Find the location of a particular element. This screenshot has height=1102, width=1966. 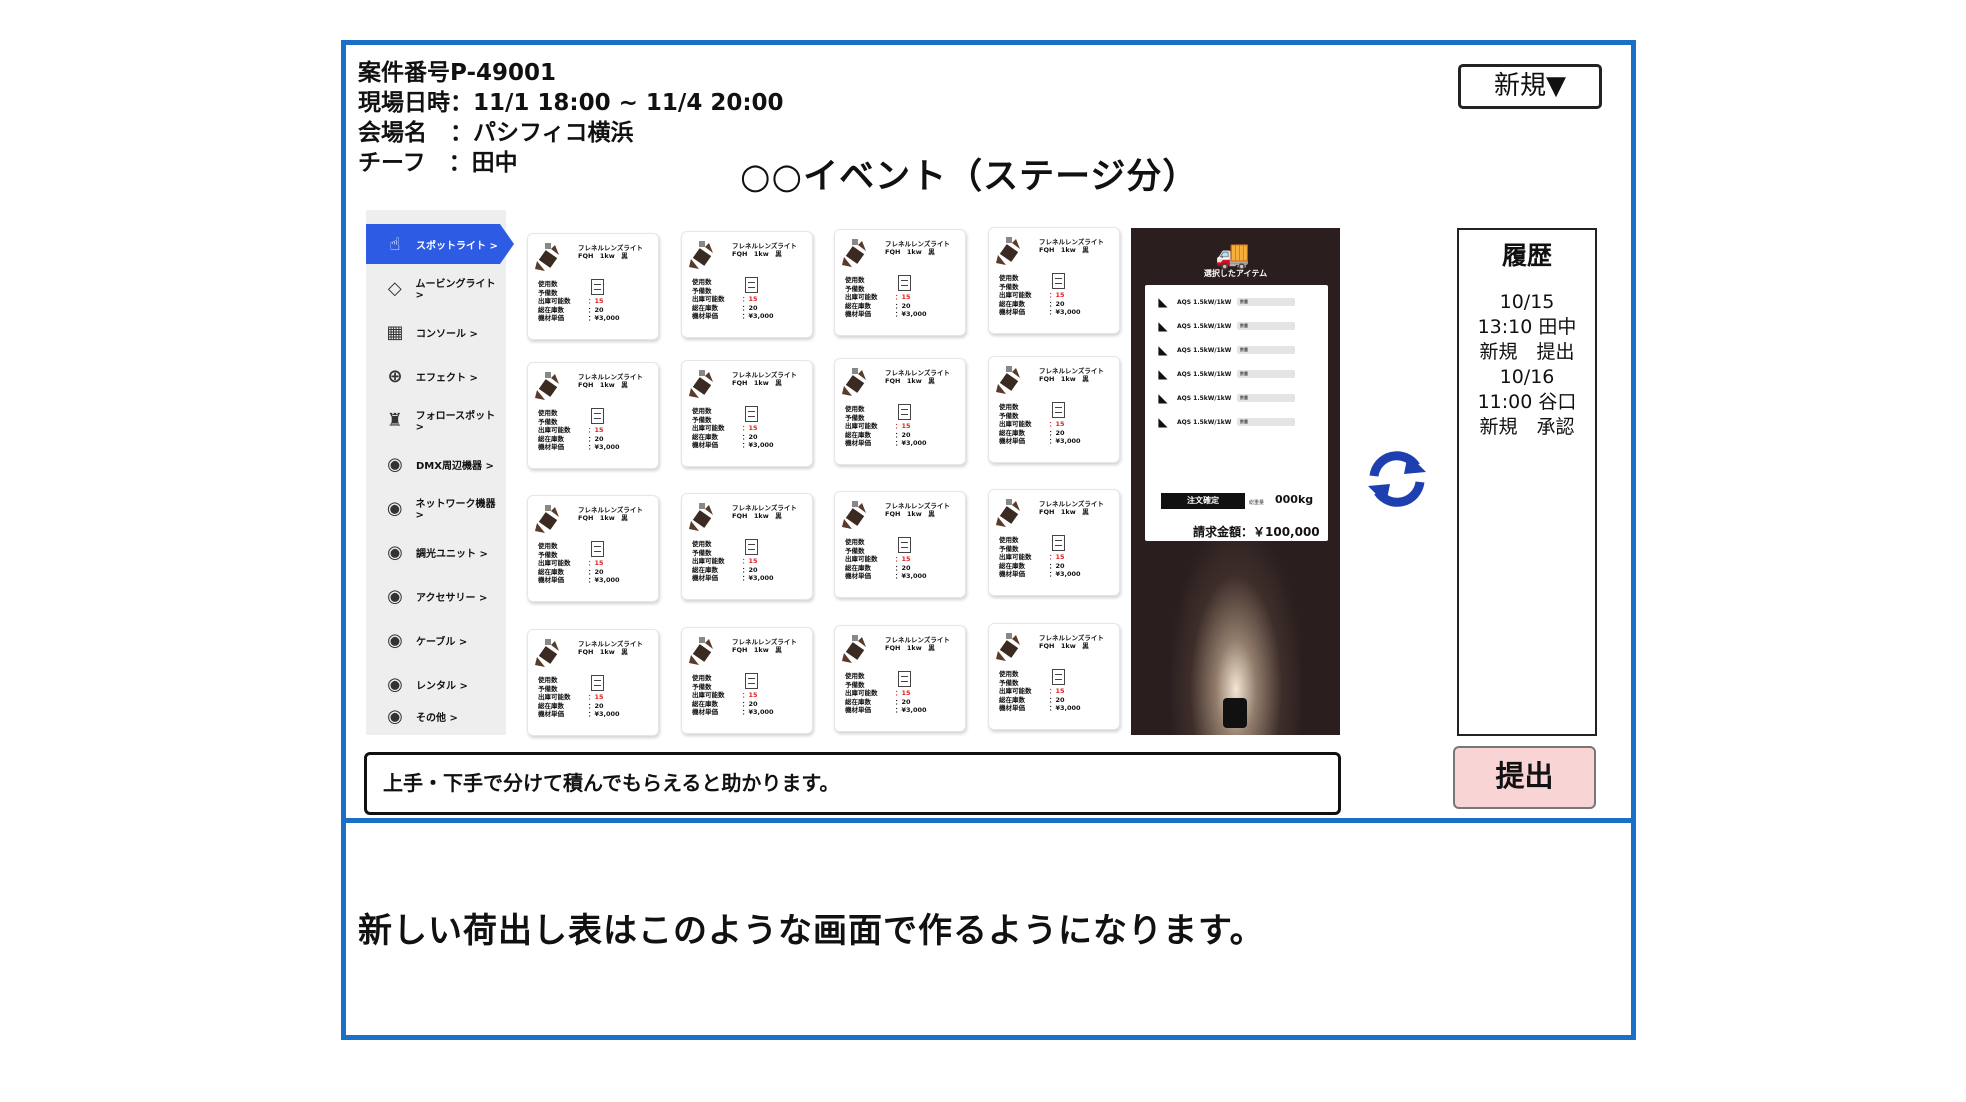

sidebar-item: ☝ スポットライト > is located at coordinates (440, 244).